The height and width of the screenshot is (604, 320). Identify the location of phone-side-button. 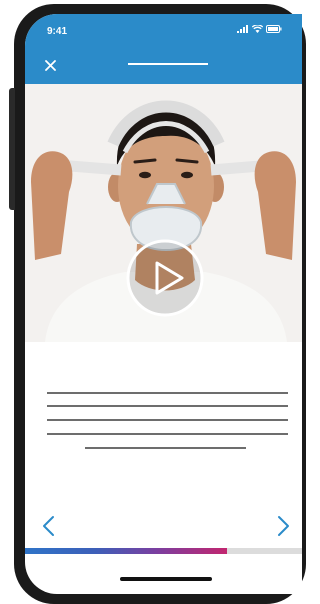
(12, 149).